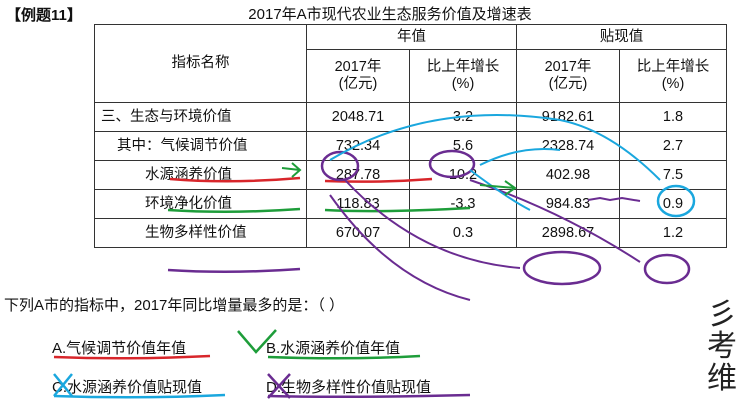 The image size is (739, 400). Describe the element at coordinates (673, 76) in the screenshot. I see `header-discount-growth: 比上年增长 (%)` at that location.